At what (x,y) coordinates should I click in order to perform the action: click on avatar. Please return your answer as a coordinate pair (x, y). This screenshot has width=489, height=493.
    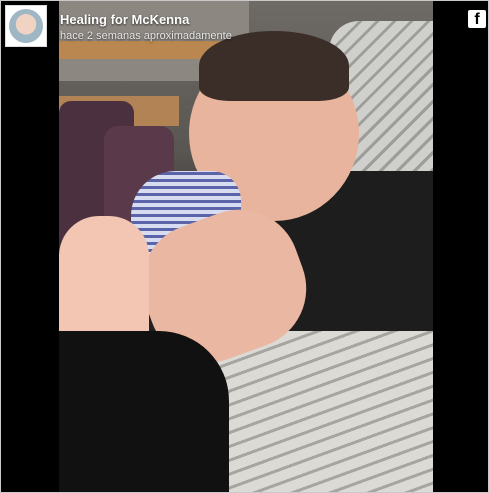
    Looking at the image, I should click on (26, 26).